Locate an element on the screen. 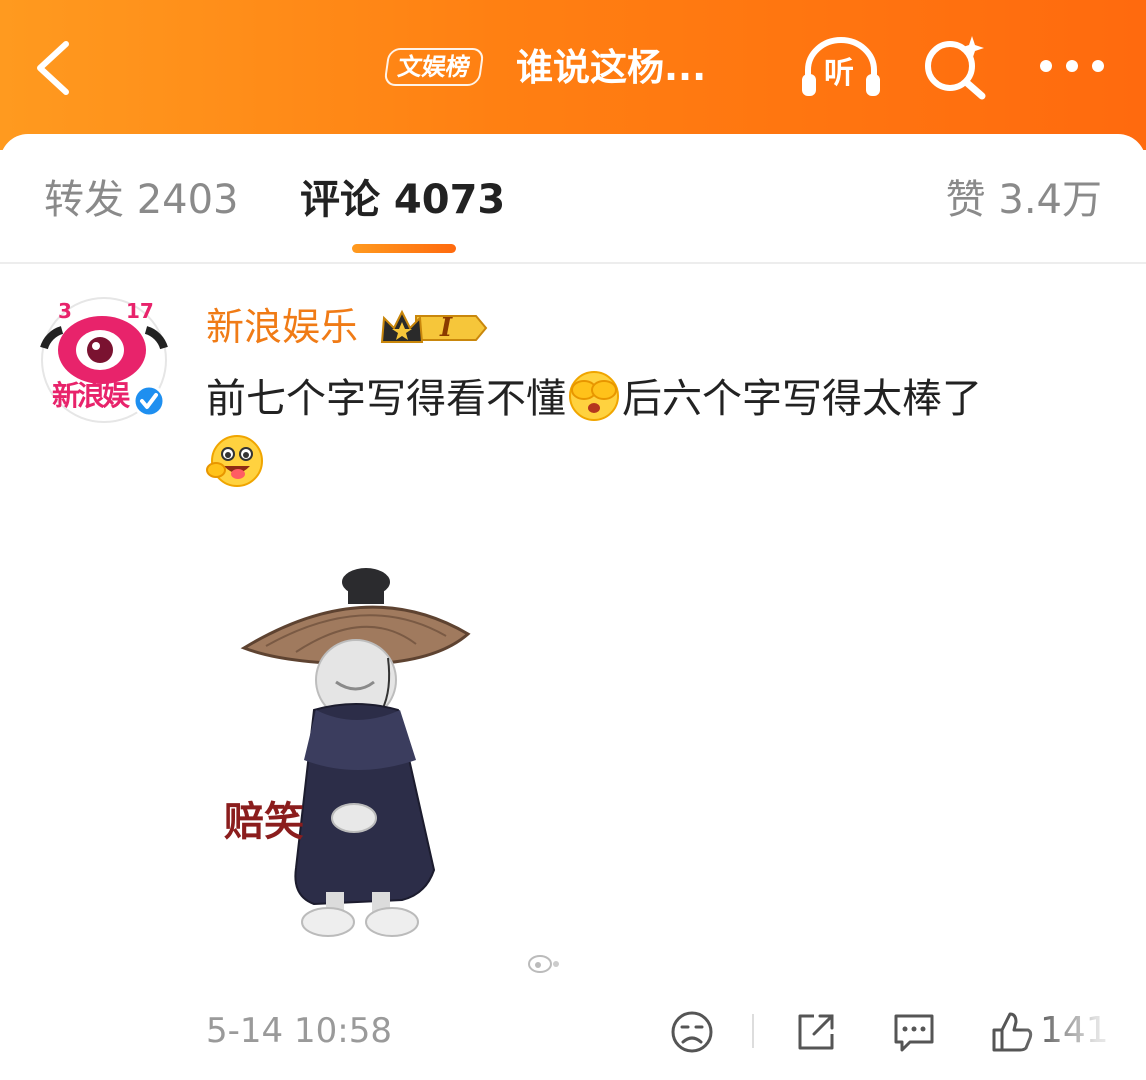  ranking-tag: 文娱榜 is located at coordinates (434, 67).